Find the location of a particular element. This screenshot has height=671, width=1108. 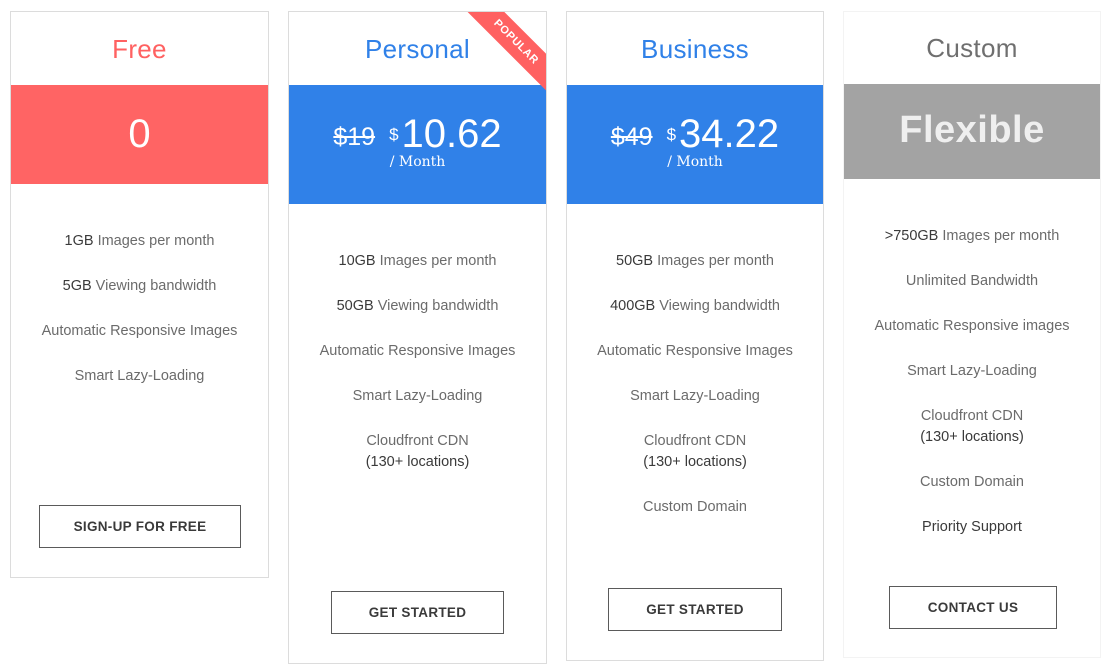

feature-item: 50GB Viewing bandwidth is located at coordinates (417, 306).